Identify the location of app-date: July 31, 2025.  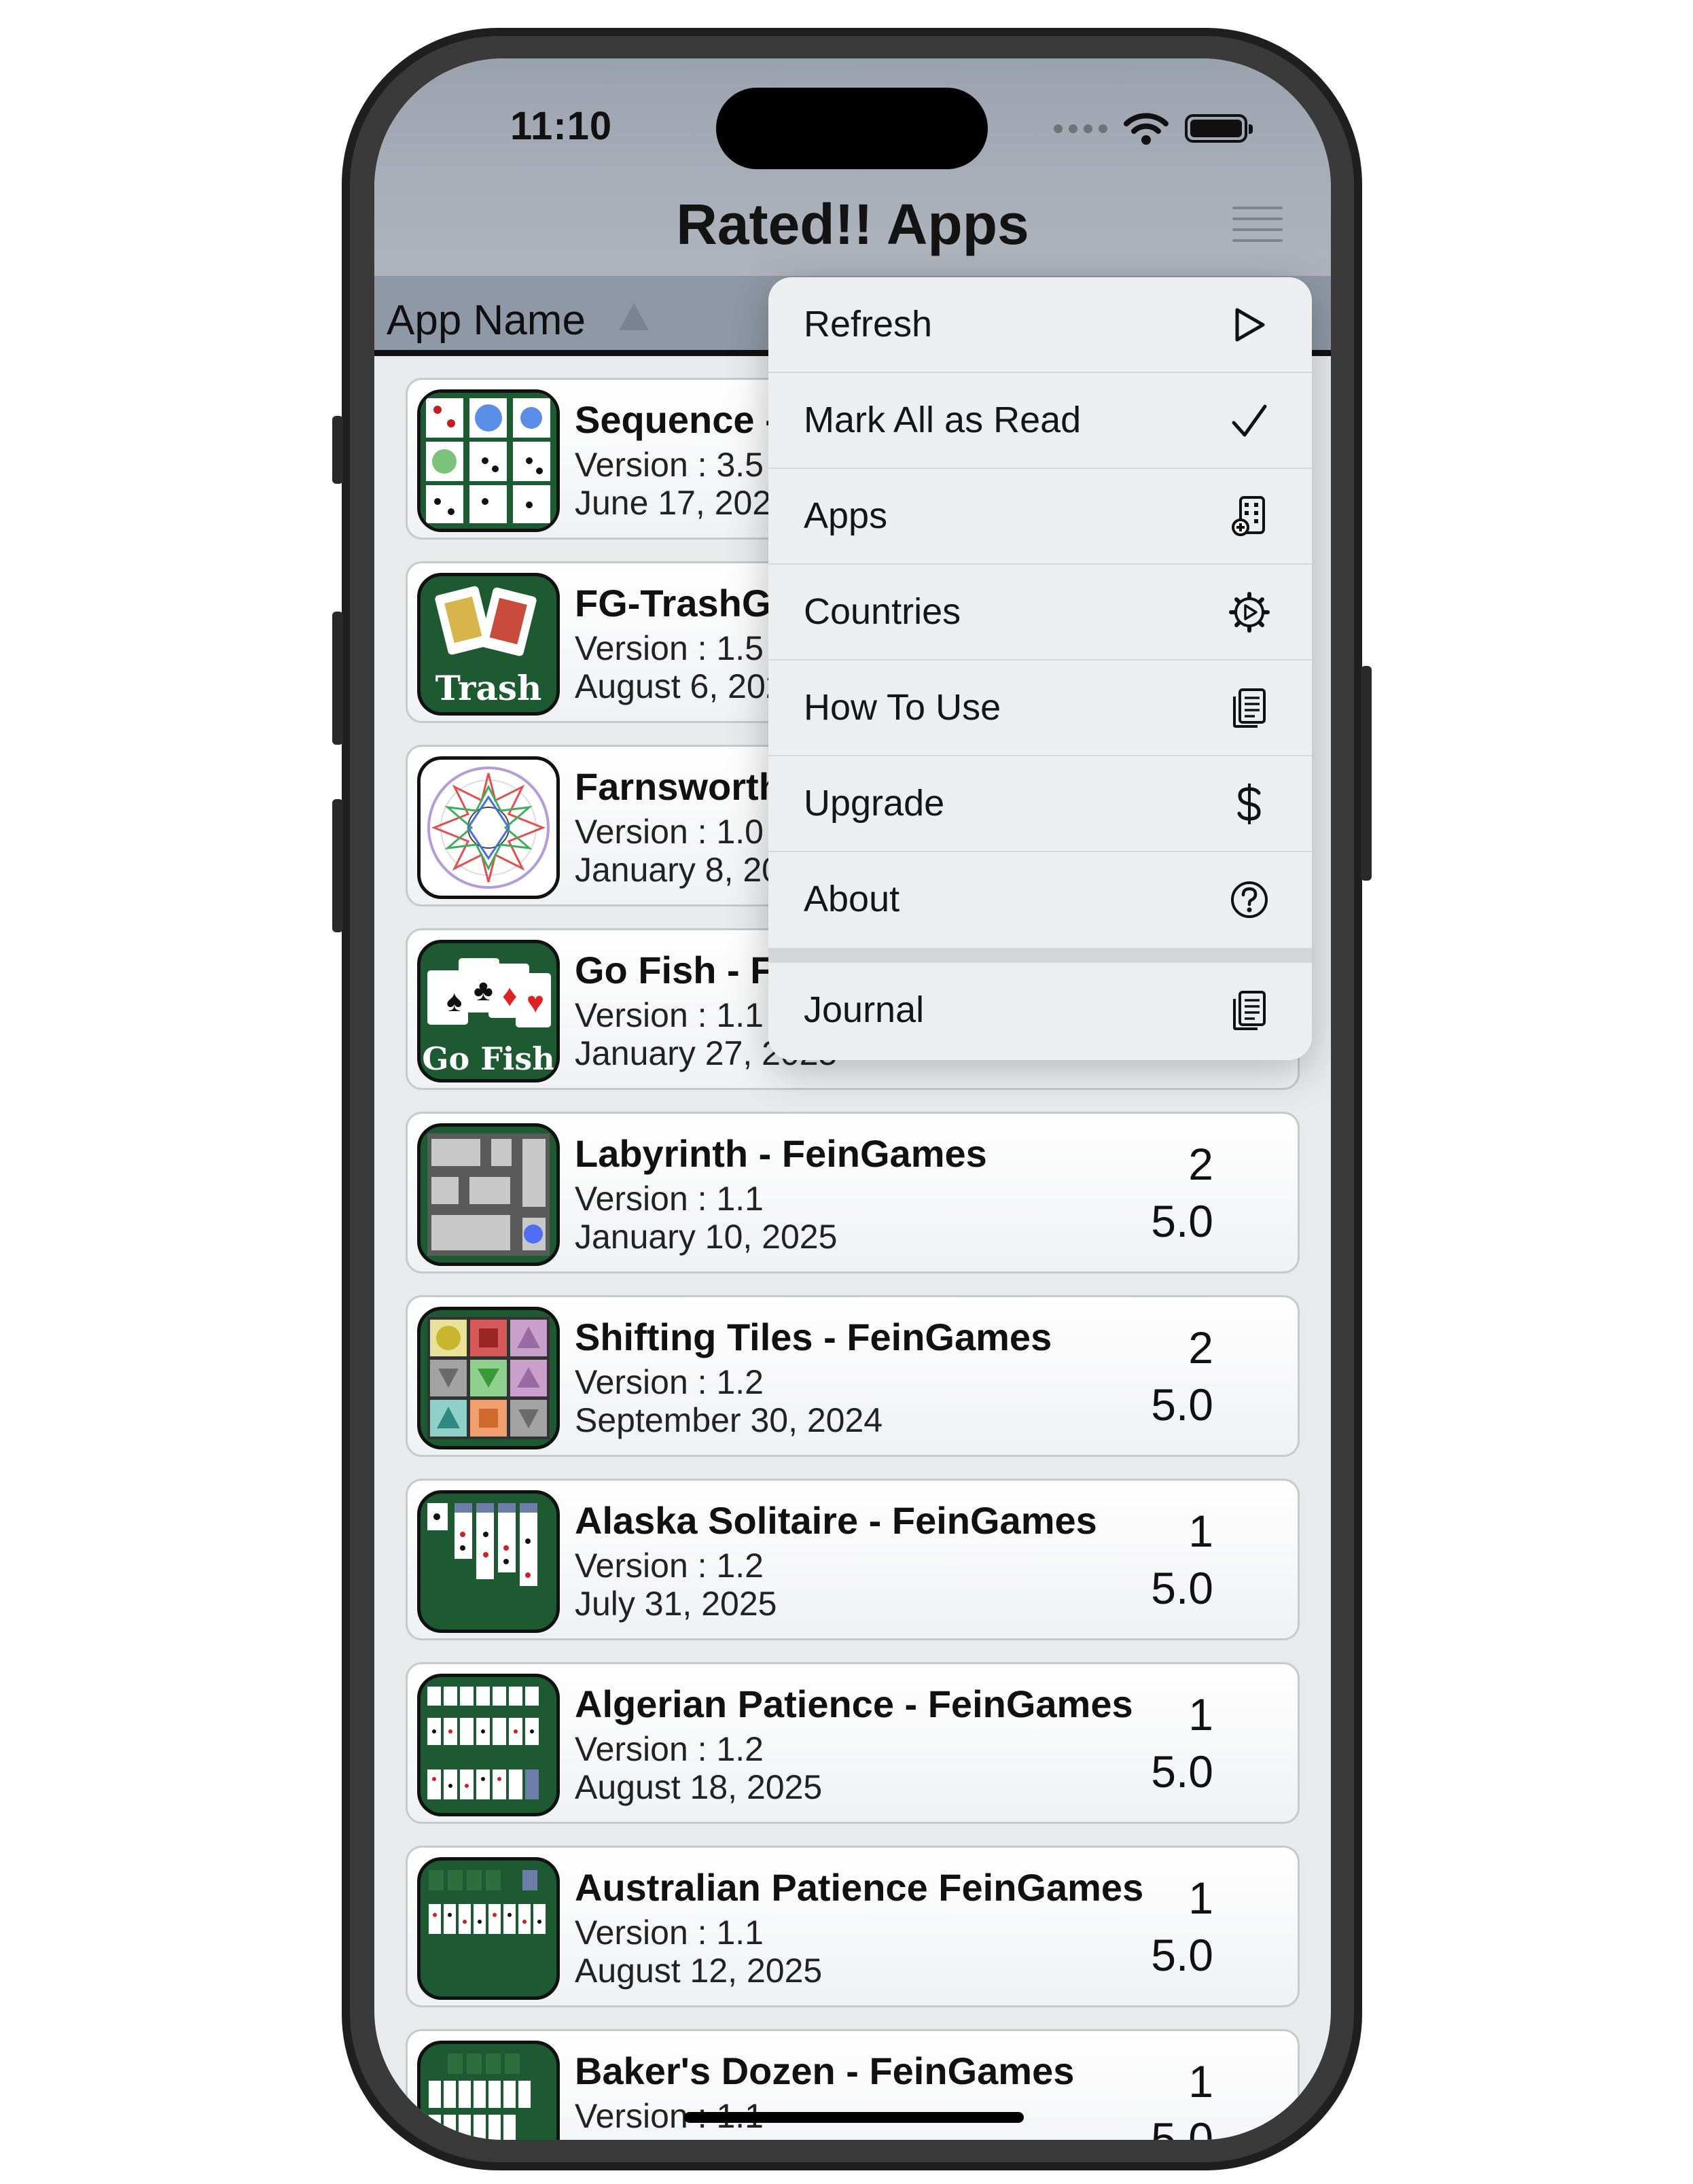
(676, 1604).